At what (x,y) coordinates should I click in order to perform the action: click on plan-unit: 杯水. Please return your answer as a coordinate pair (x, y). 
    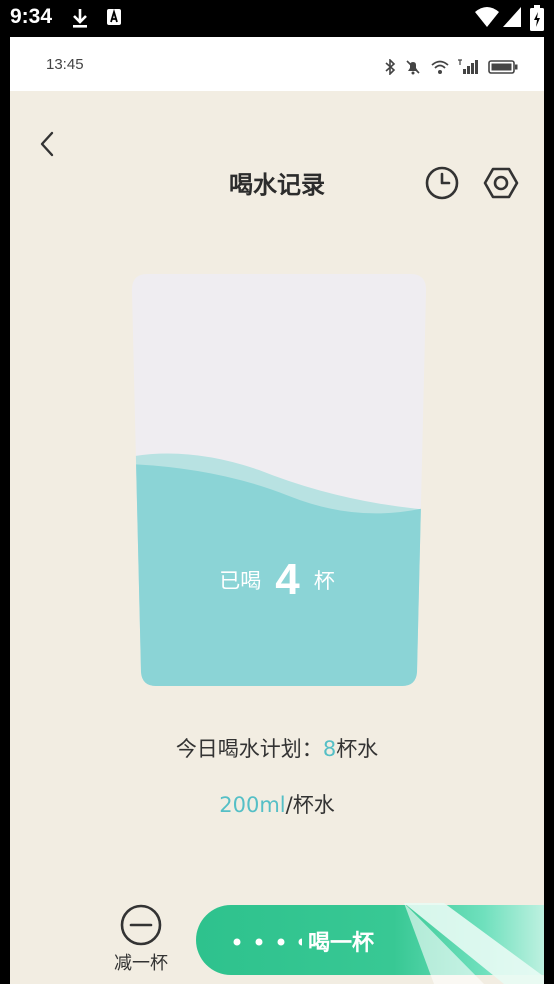
    Looking at the image, I should click on (357, 749).